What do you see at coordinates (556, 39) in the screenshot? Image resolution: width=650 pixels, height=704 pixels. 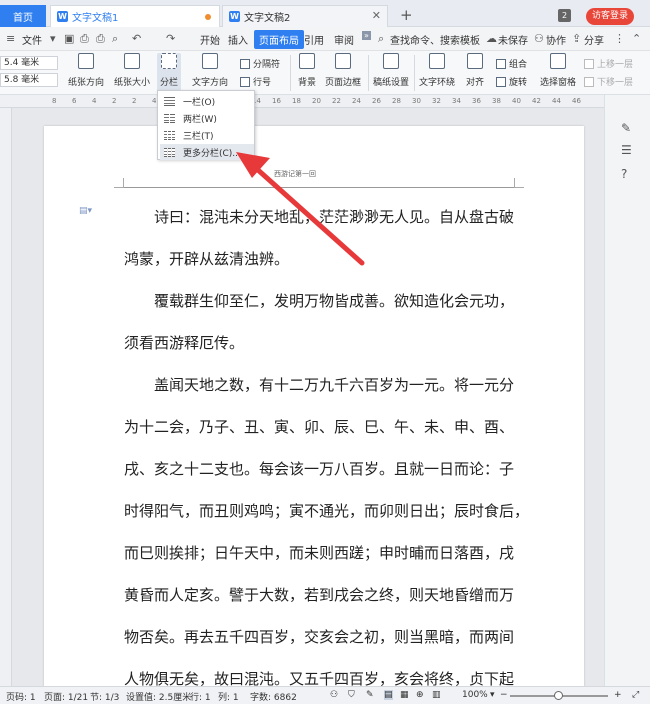 I see `collab-button: 协作` at bounding box center [556, 39].